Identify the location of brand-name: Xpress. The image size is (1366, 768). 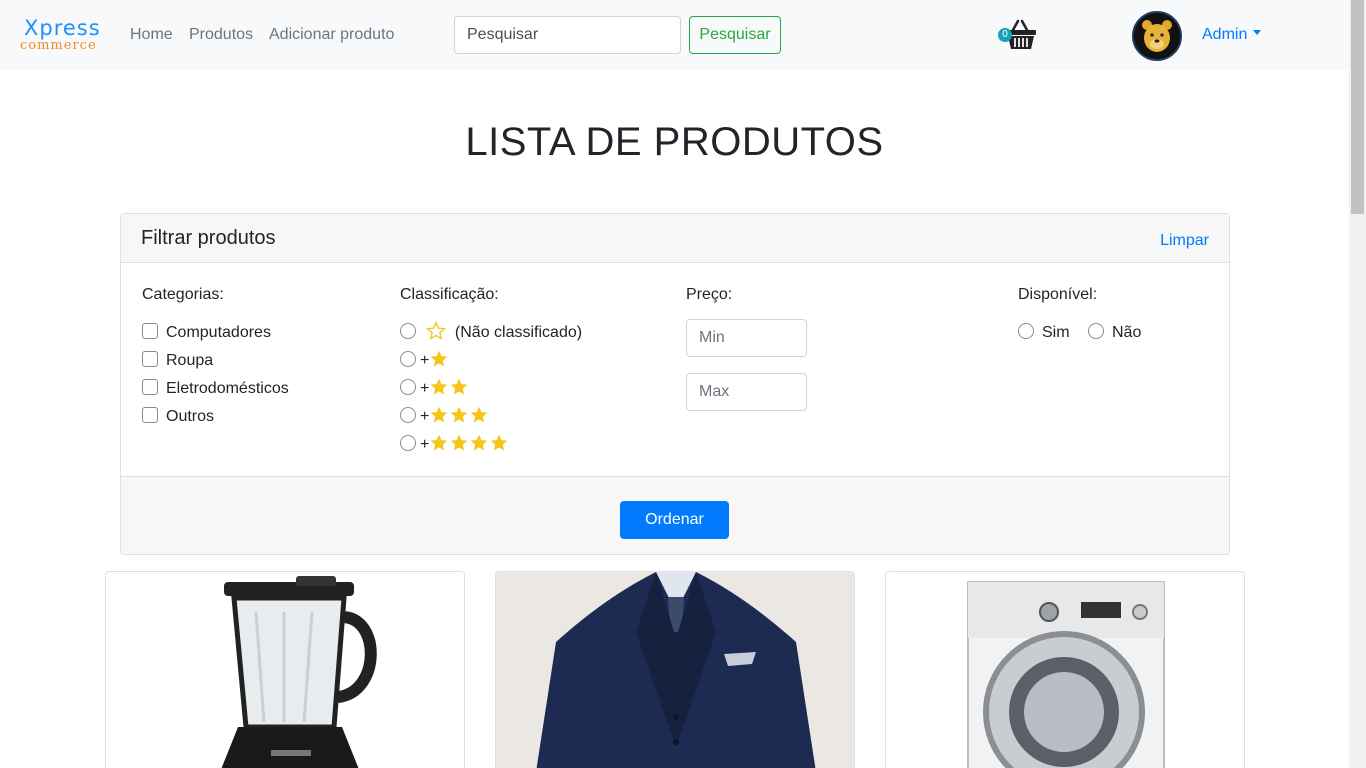
(62, 28).